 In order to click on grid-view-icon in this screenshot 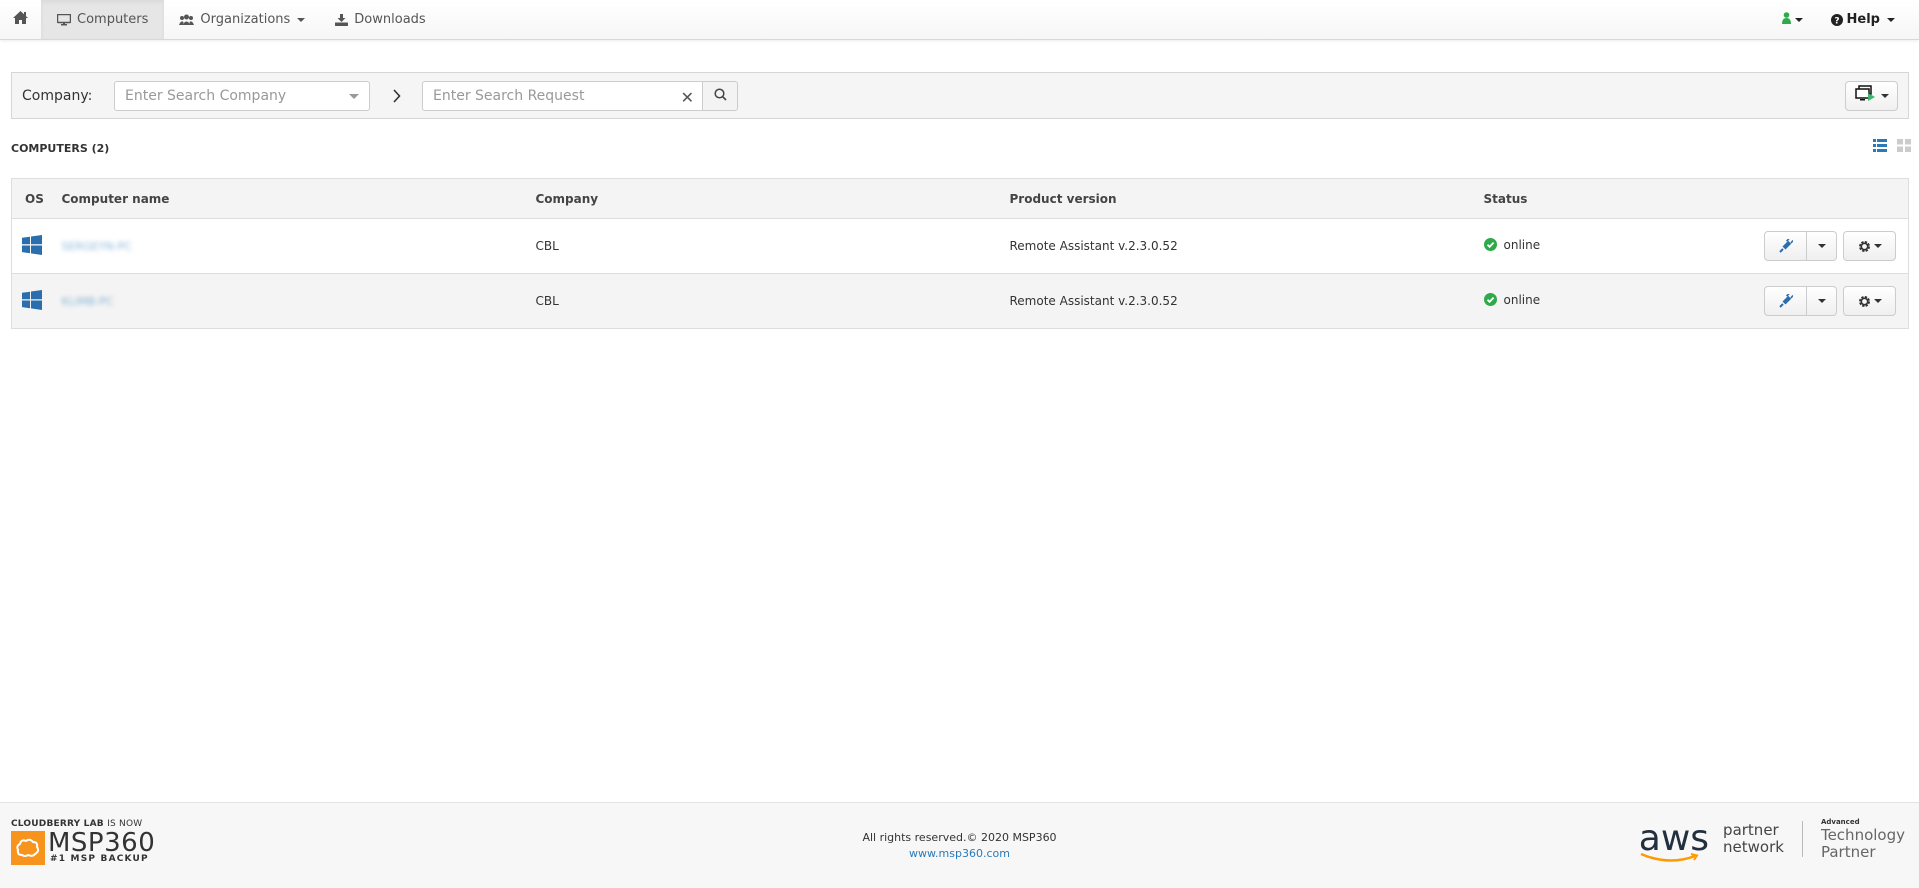, I will do `click(1904, 145)`.